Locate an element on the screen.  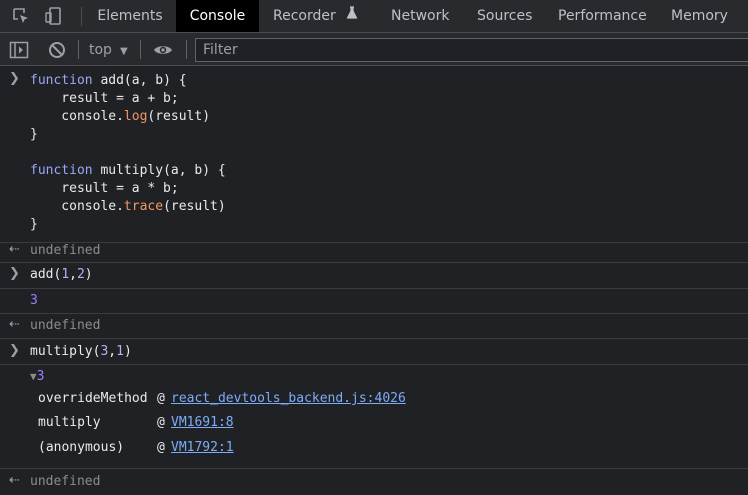
context-selector-label: top is located at coordinates (100, 50).